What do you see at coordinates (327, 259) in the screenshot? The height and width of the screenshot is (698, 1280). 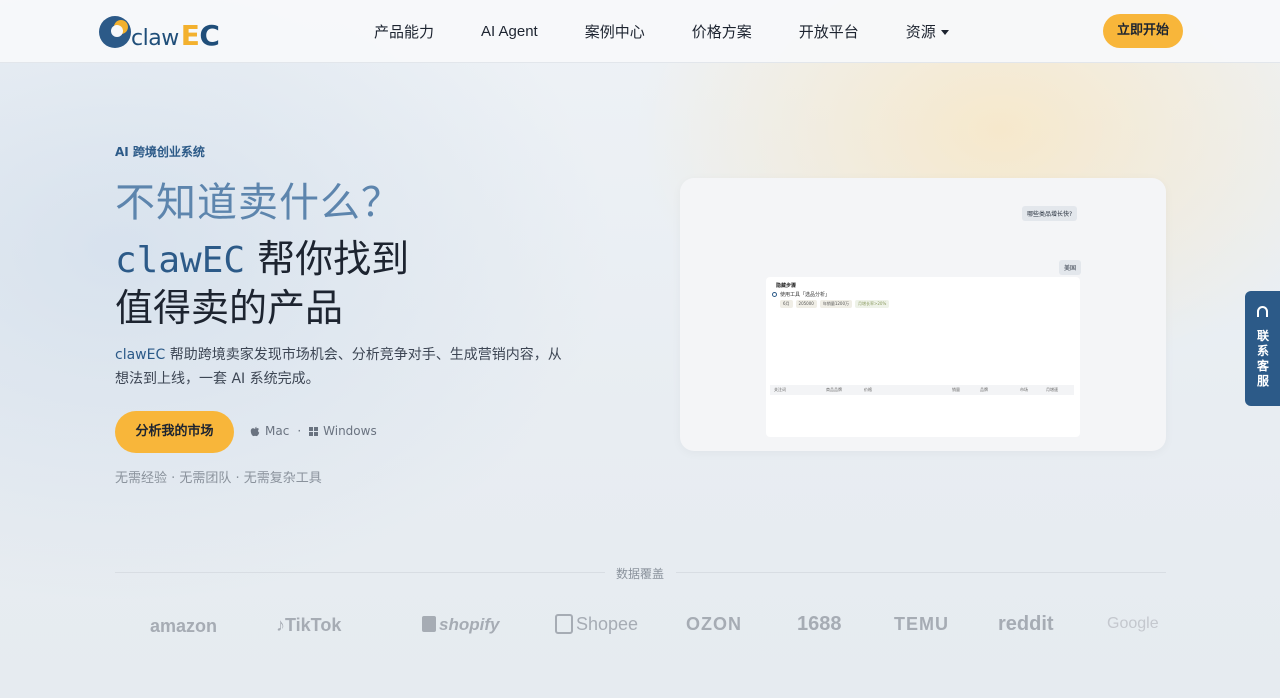 I see `hero-title-line2-rest: 帮你找到` at bounding box center [327, 259].